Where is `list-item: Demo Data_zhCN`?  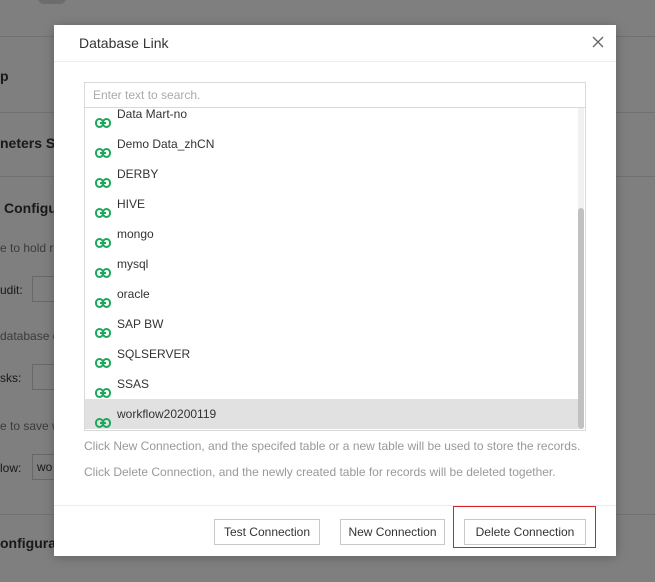 list-item: Demo Data_zhCN is located at coordinates (332, 144).